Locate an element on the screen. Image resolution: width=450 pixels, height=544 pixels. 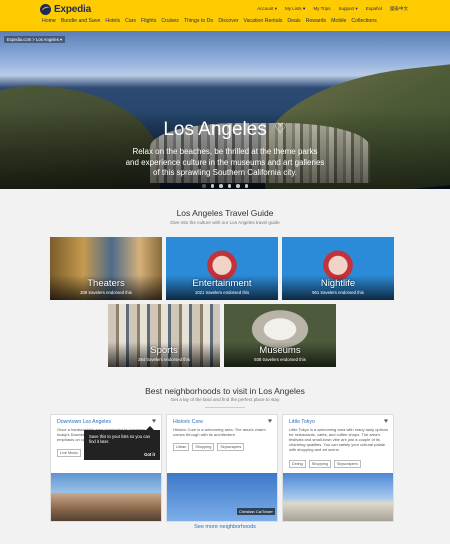
nav-hotels: Hotels is located at coordinates (112, 21).